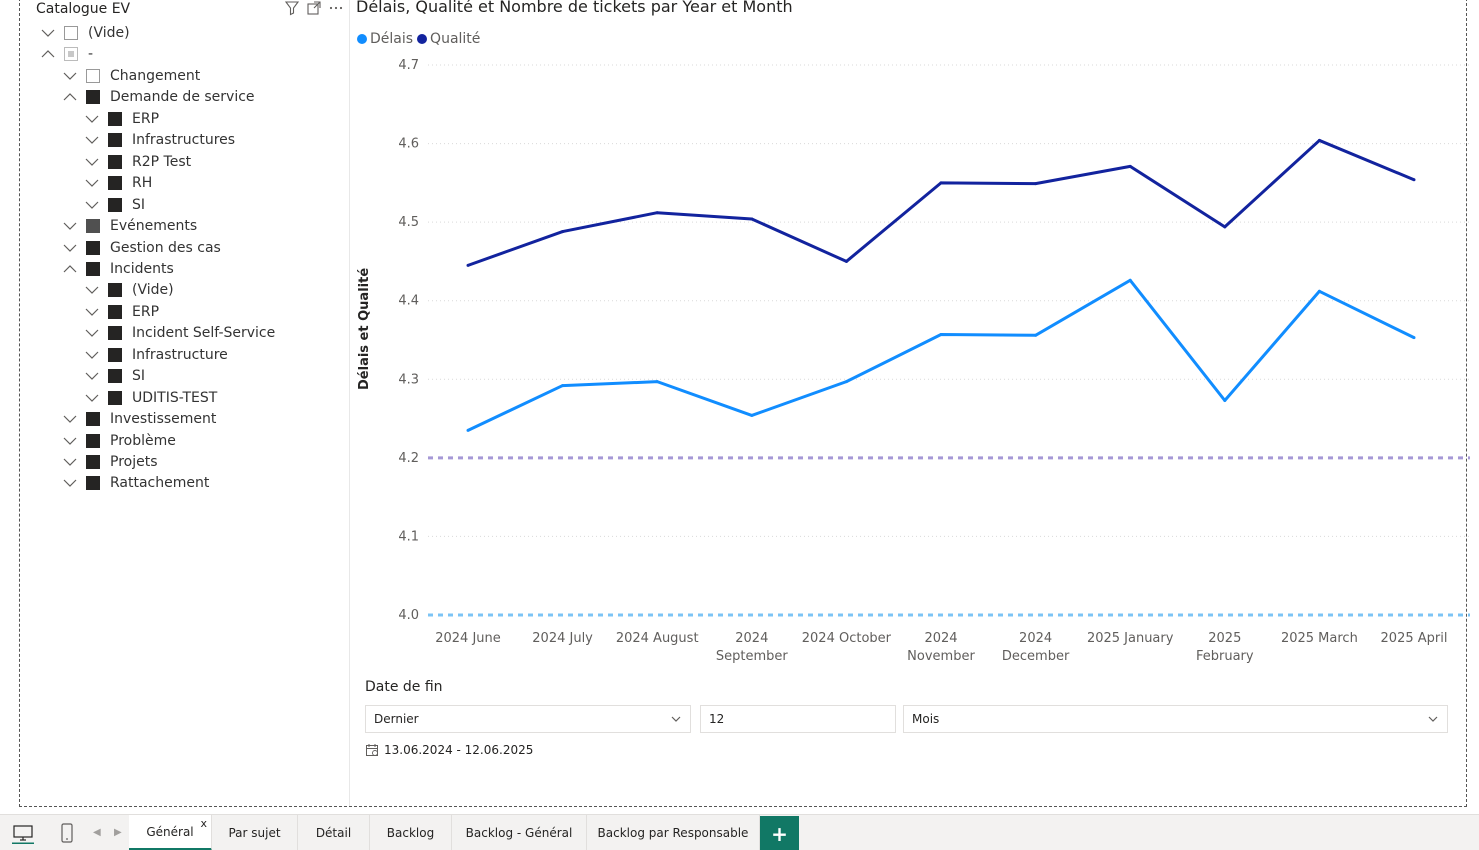  I want to click on add-page-button: +, so click(779, 833).